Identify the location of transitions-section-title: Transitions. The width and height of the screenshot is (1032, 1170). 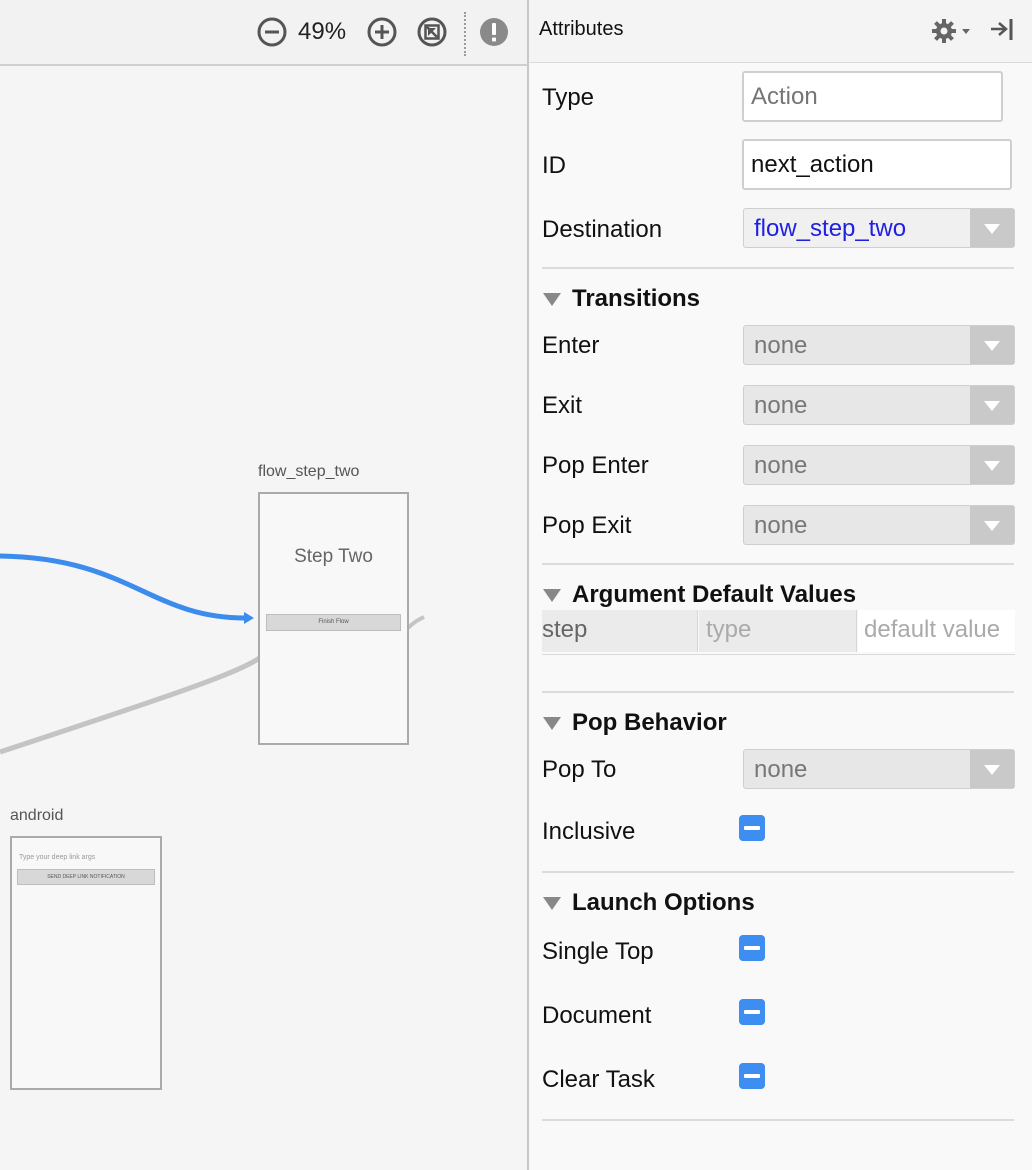
(636, 299).